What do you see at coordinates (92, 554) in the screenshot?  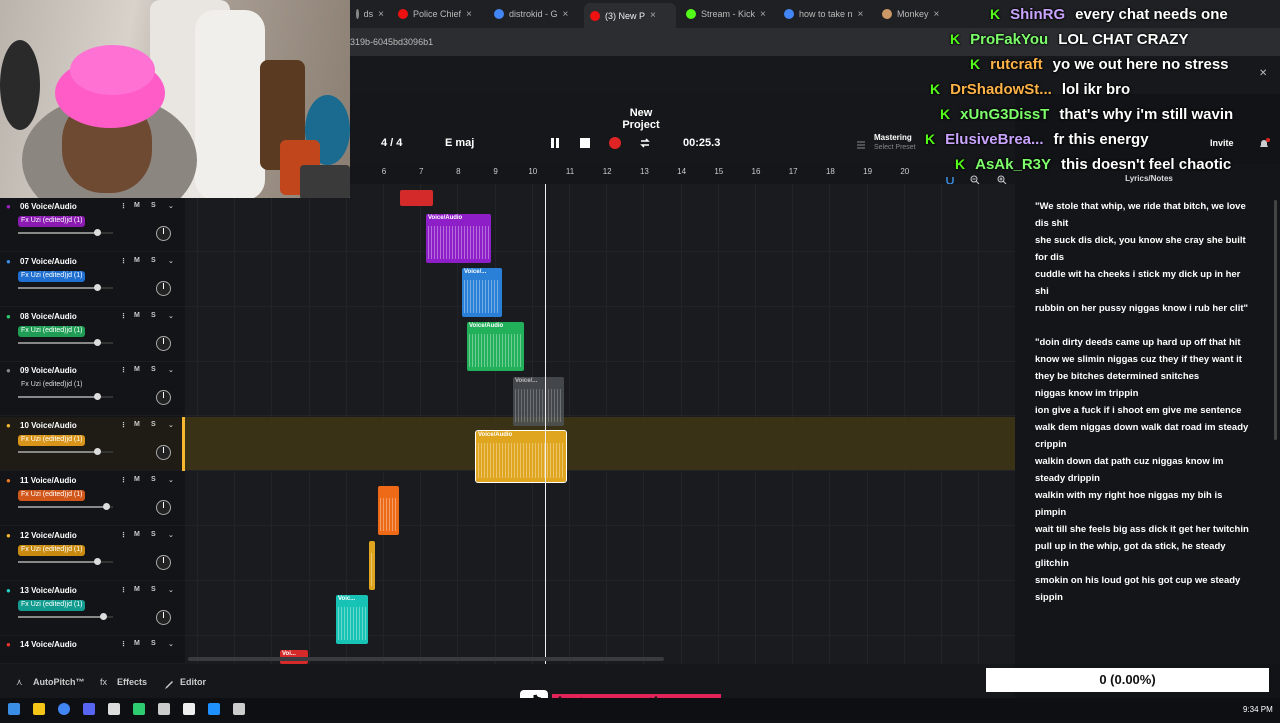 I see `track-header: ● 12 Voice/Audio M S ⌄ ⋮ Fx Uzi (edited)jd (1)` at bounding box center [92, 554].